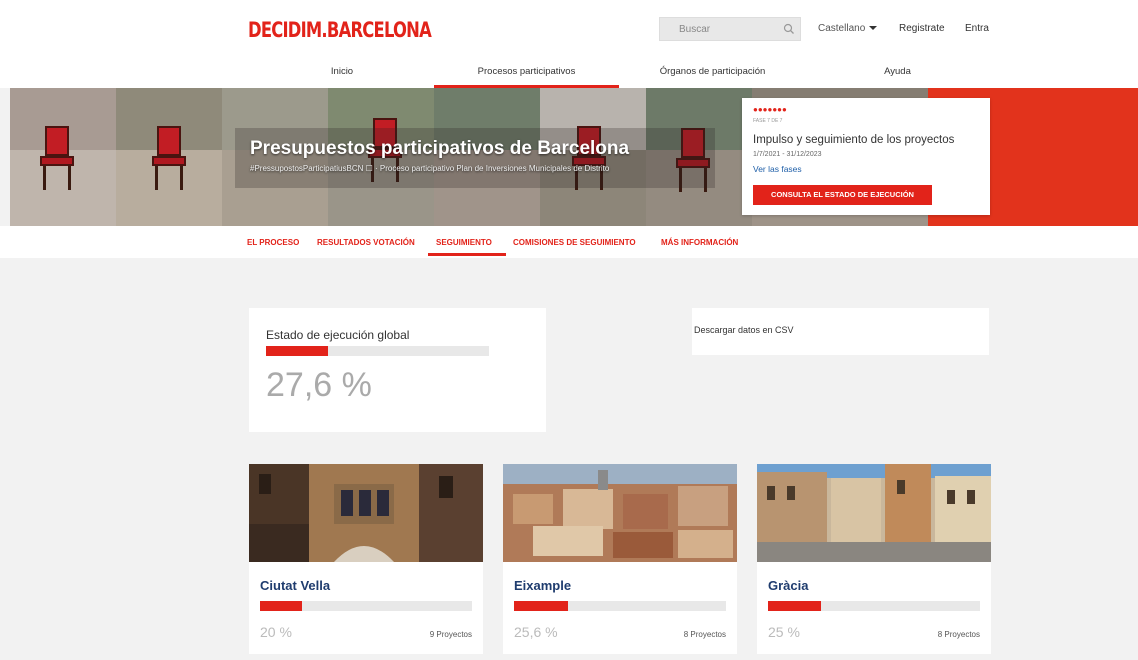 The width and height of the screenshot is (1138, 660). I want to click on site-logo: DECIDIM.BARCELONA, so click(340, 30).